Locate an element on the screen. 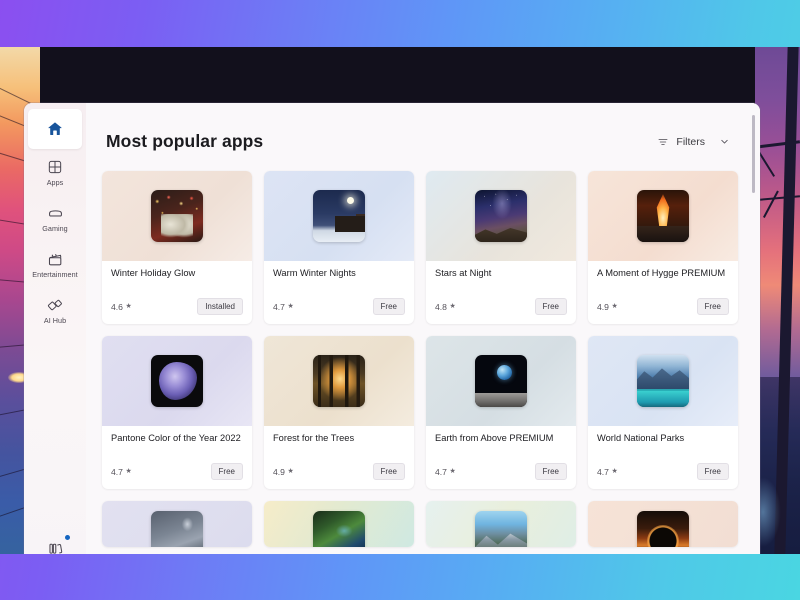 This screenshot has width=800, height=600. app-card: Warm Winter Nights 4.7 ★ Free is located at coordinates (339, 247).